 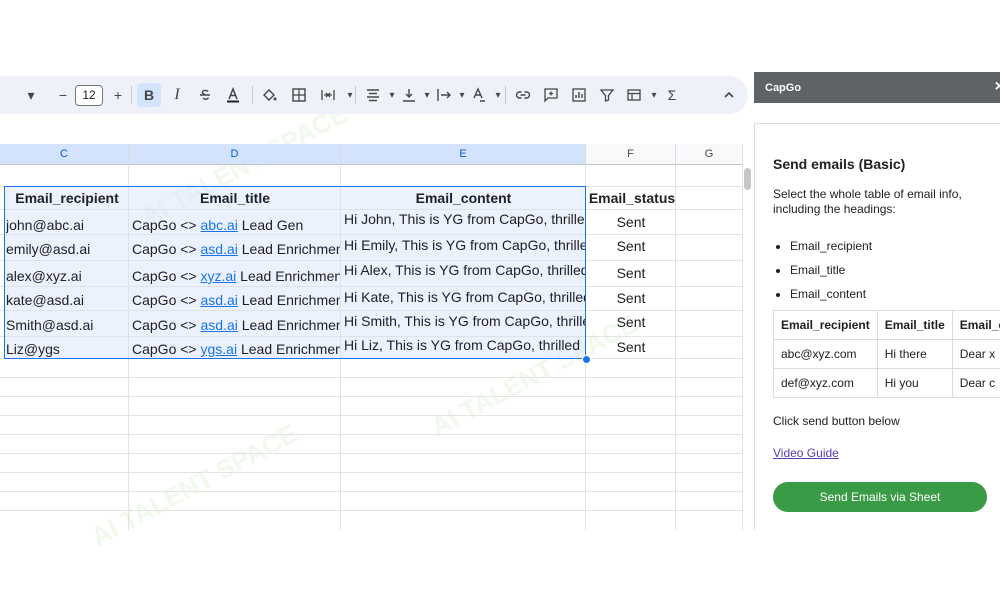 I want to click on cell-title: CapGo <> abc.ai Lead Gen, so click(x=236, y=225).